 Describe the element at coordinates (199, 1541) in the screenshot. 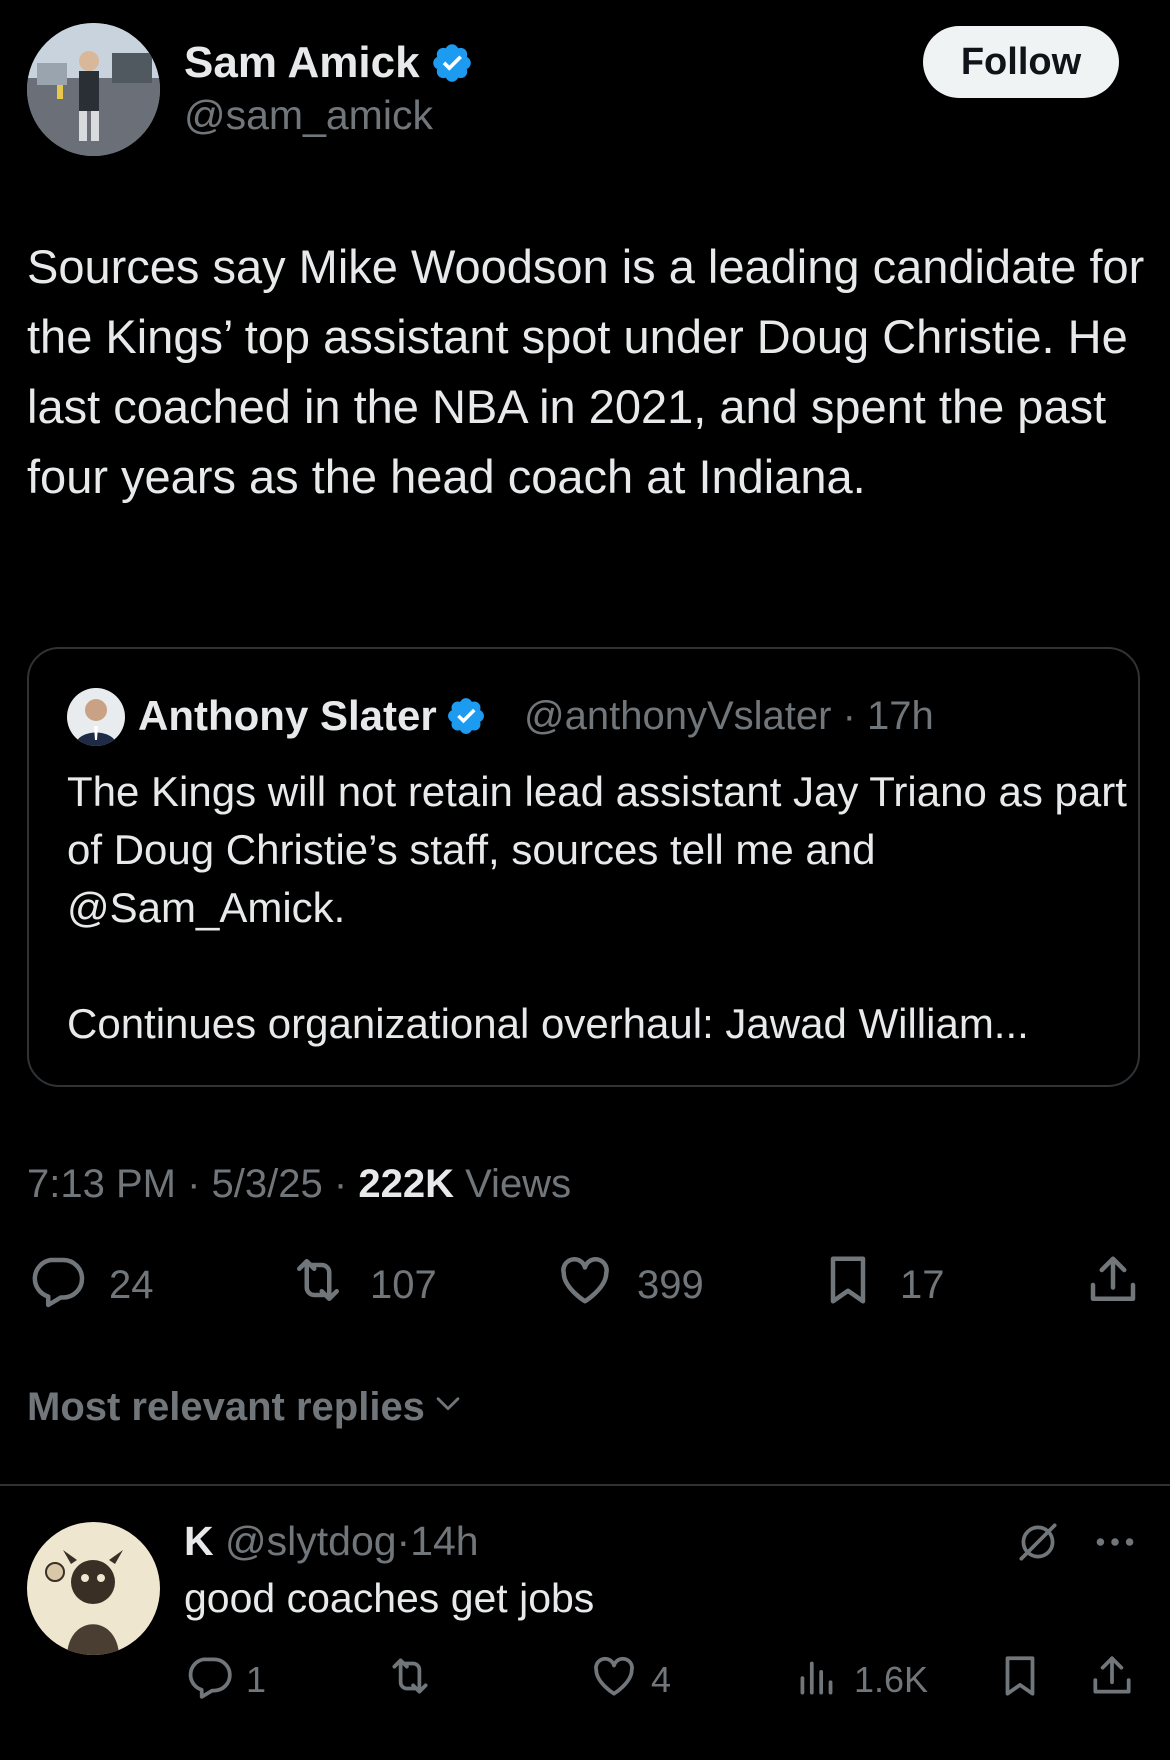

I see `reply-author-name: K` at that location.